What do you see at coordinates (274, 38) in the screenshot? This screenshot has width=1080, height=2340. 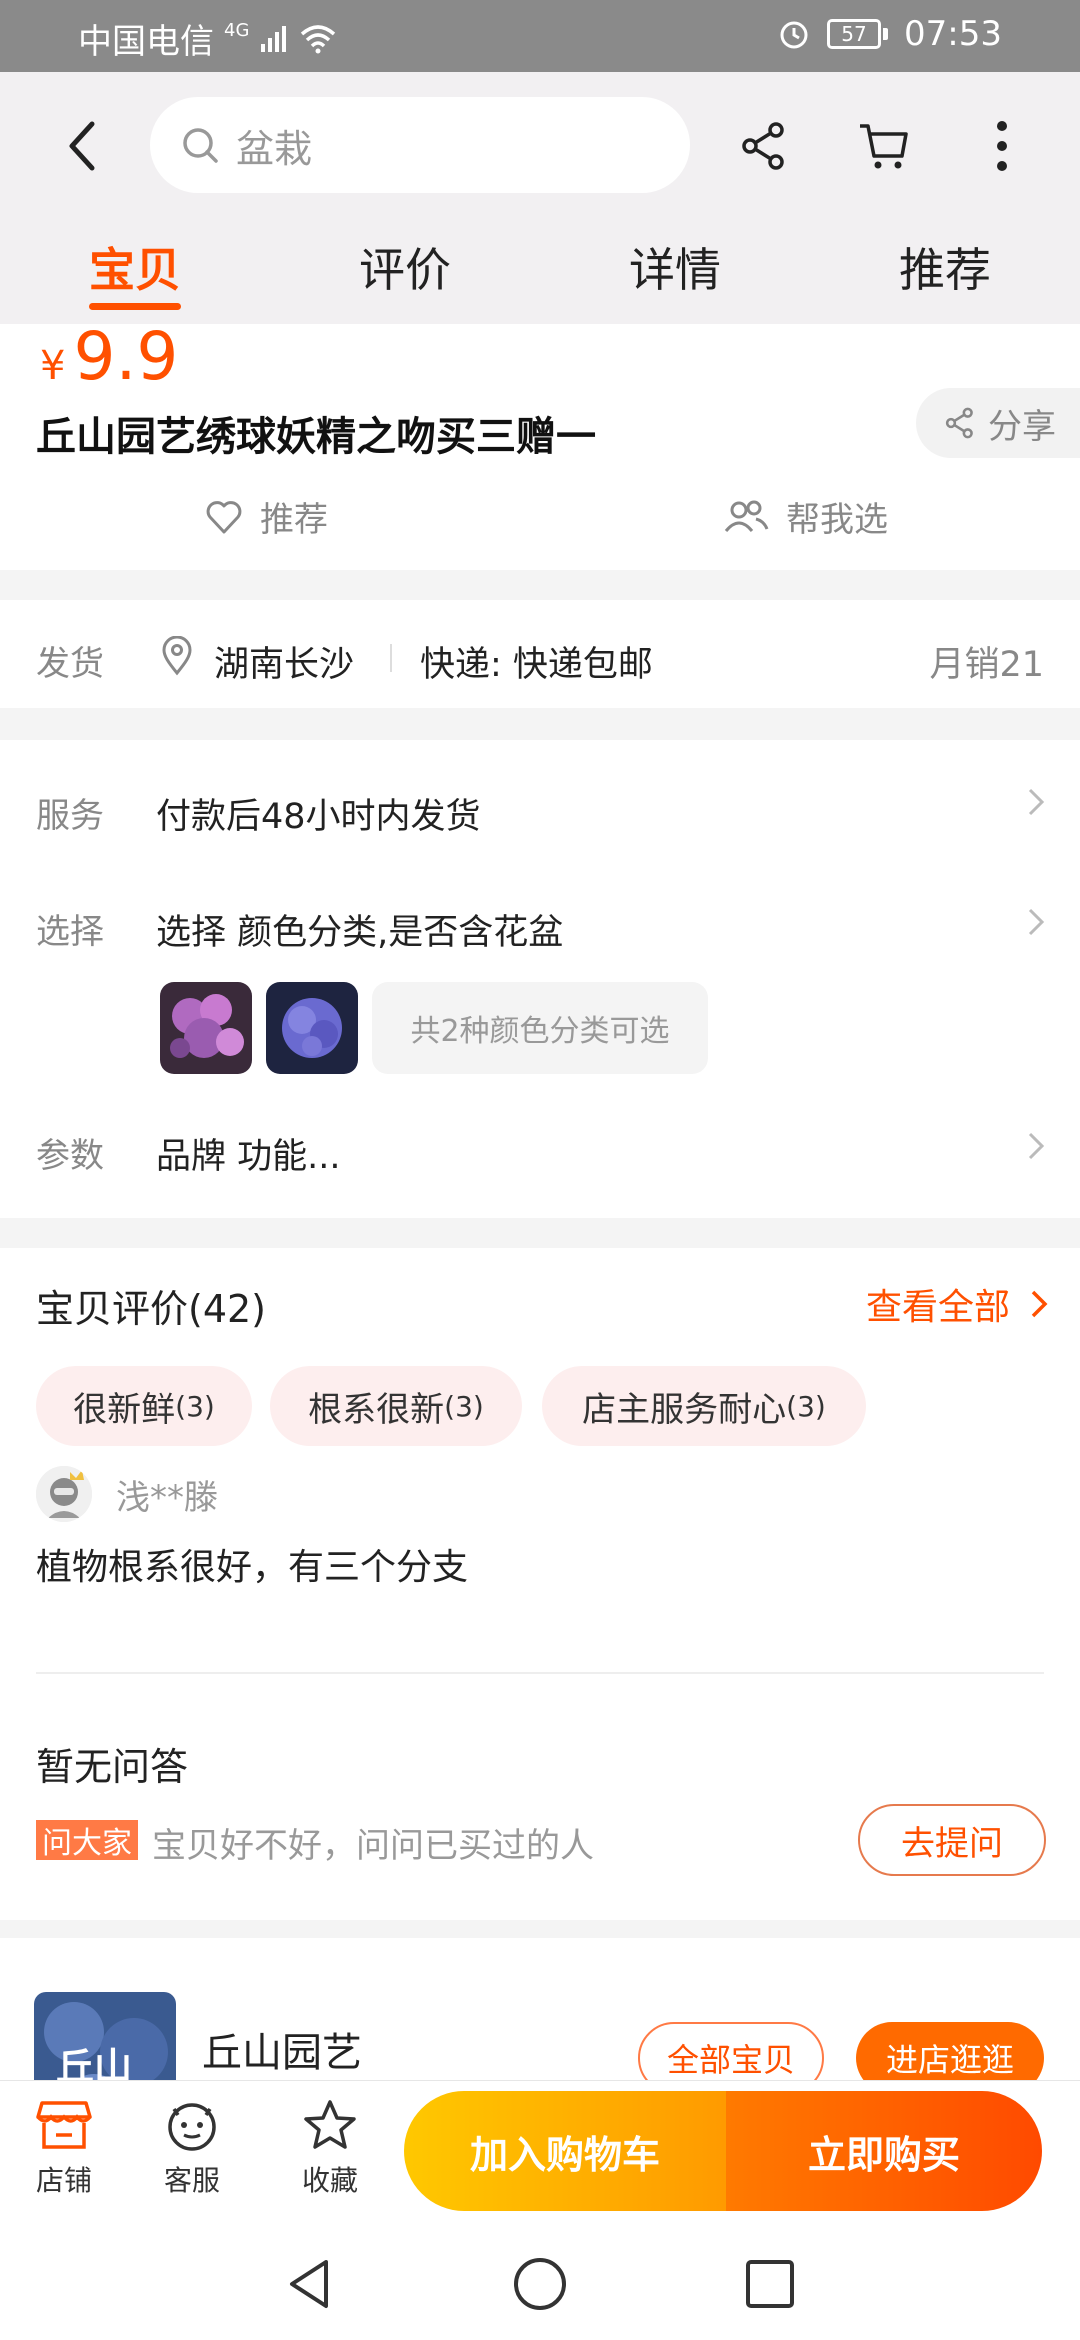 I see `signal-icon` at bounding box center [274, 38].